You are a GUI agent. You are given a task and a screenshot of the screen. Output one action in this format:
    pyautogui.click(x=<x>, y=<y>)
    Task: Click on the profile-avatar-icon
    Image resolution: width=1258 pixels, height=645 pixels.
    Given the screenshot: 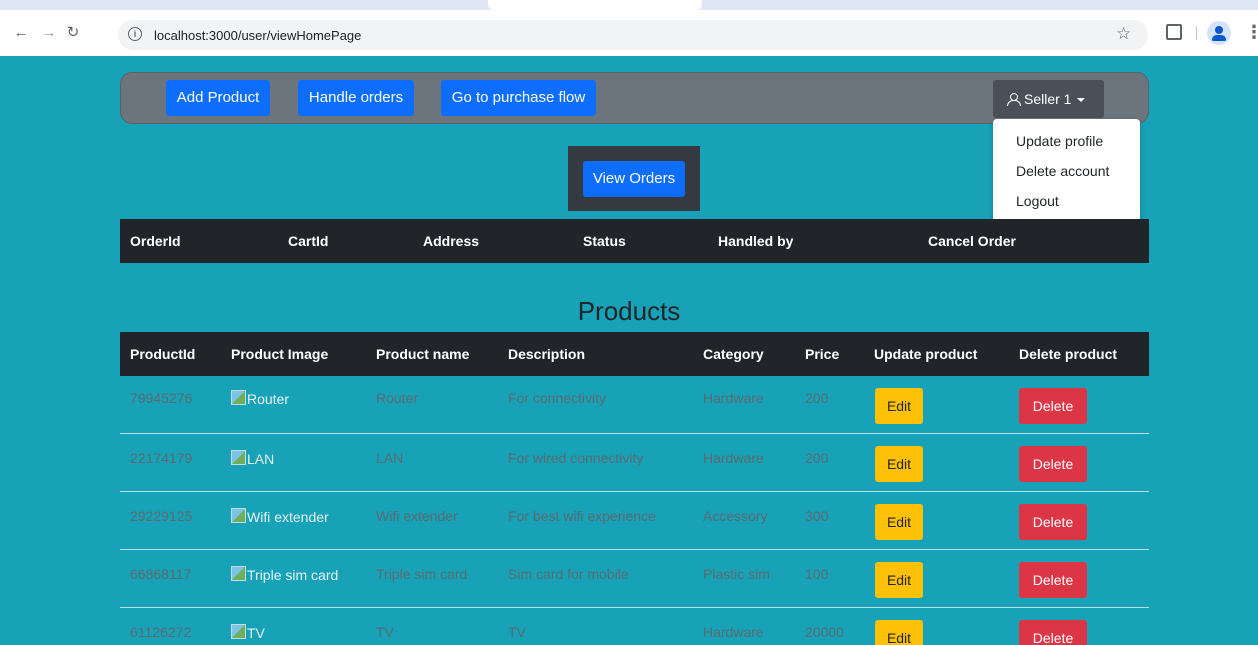 What is the action you would take?
    pyautogui.click(x=1219, y=33)
    